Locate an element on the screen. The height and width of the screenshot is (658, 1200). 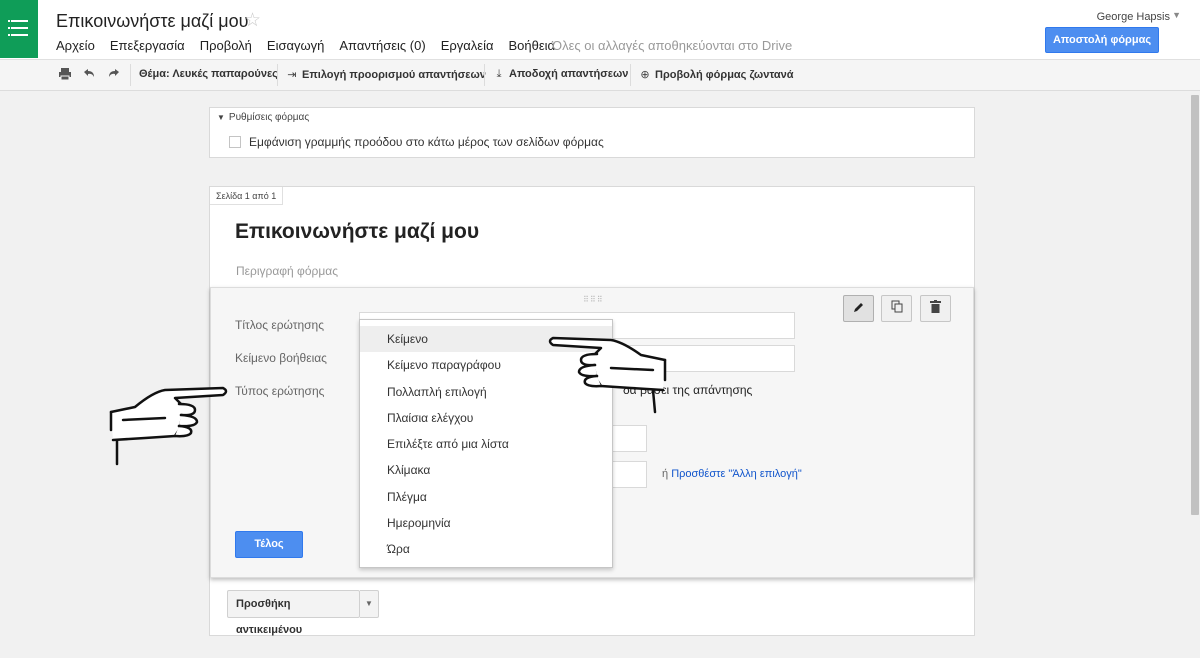
inbox-icon: ⤓ is located at coordinates (499, 74).